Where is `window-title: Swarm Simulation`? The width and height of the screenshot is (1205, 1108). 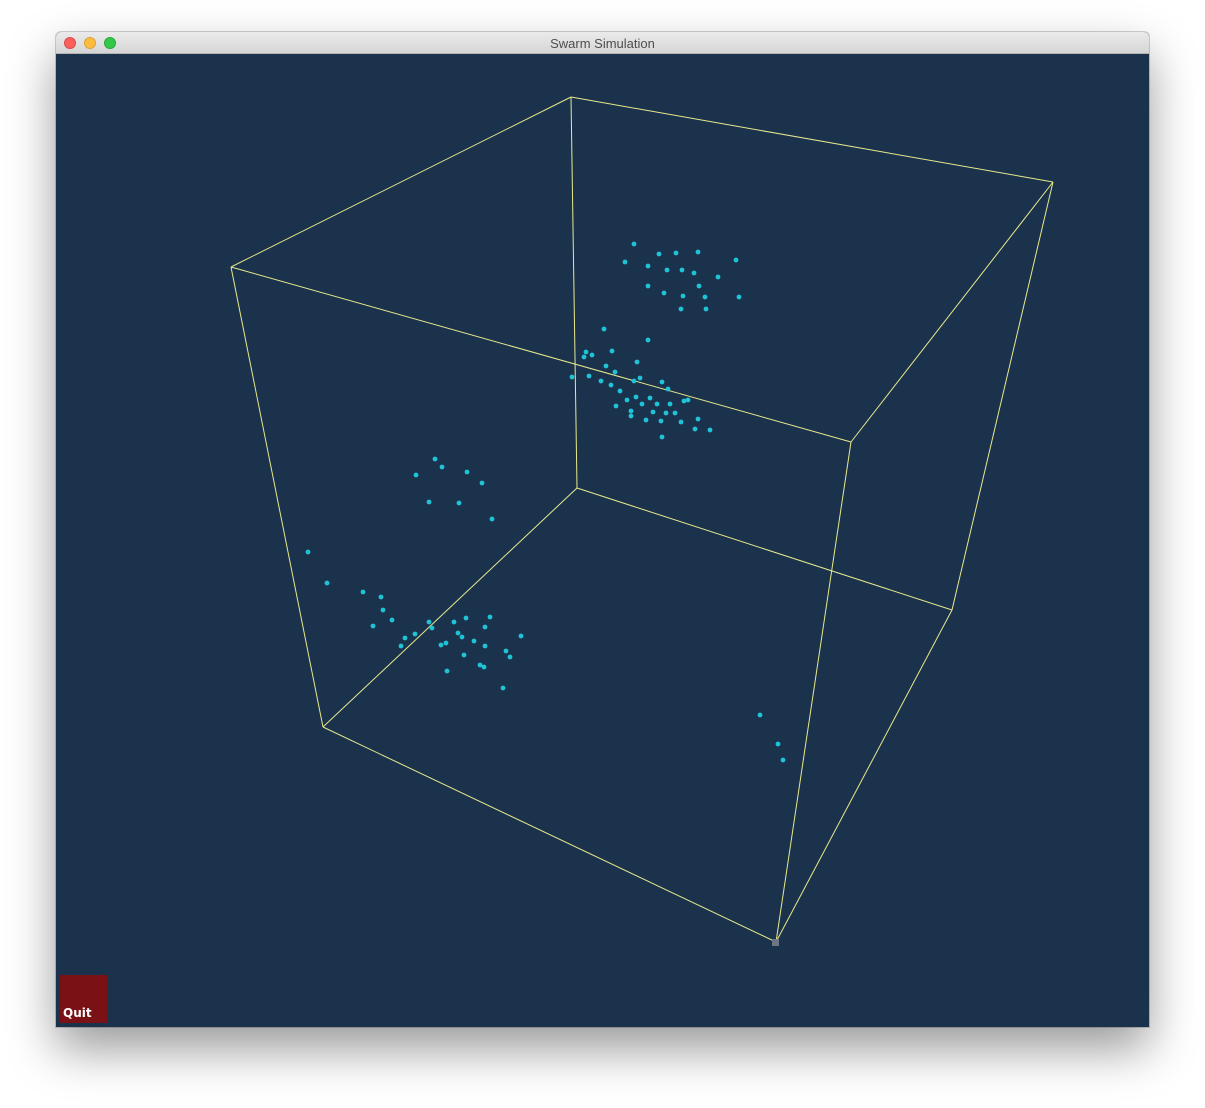 window-title: Swarm Simulation is located at coordinates (602, 43).